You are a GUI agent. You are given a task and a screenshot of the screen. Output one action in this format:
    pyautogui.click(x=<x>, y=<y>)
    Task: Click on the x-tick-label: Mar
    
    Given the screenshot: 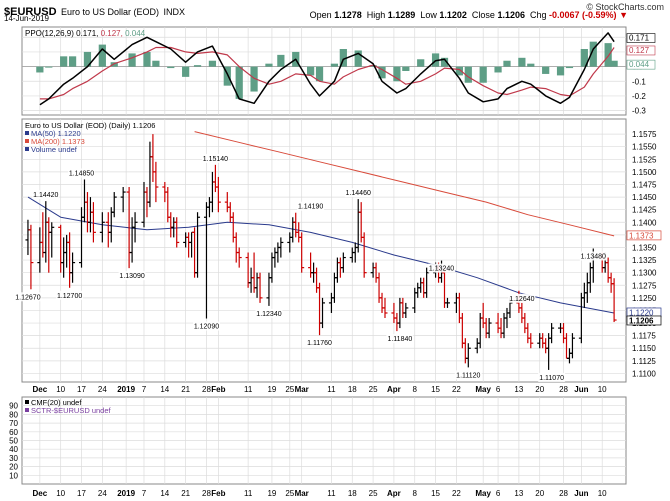 What is the action you would take?
    pyautogui.click(x=302, y=389)
    